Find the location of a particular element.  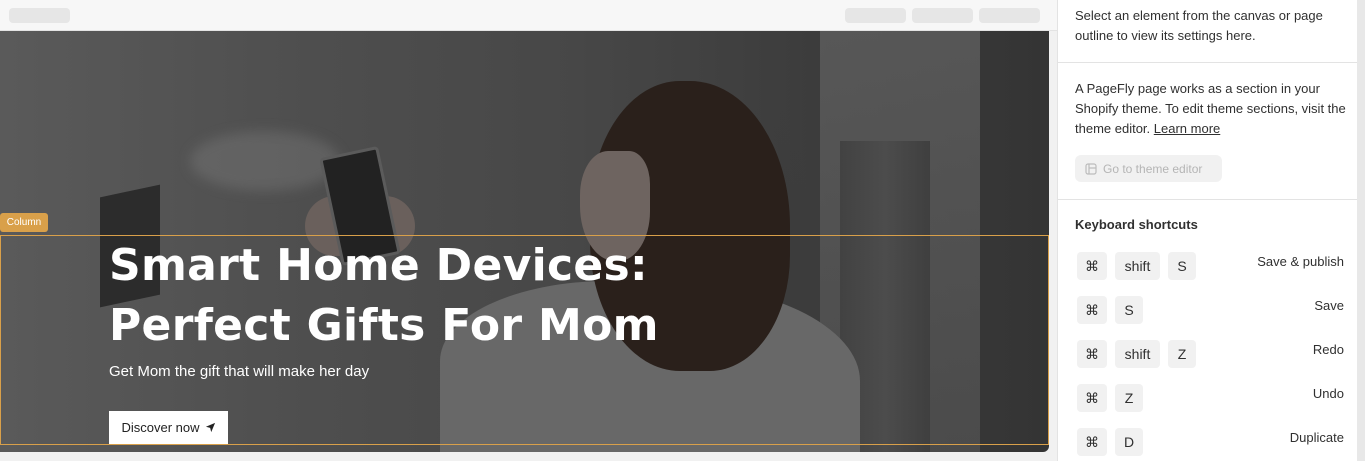

shortcut-label: Undo is located at coordinates (1328, 393).